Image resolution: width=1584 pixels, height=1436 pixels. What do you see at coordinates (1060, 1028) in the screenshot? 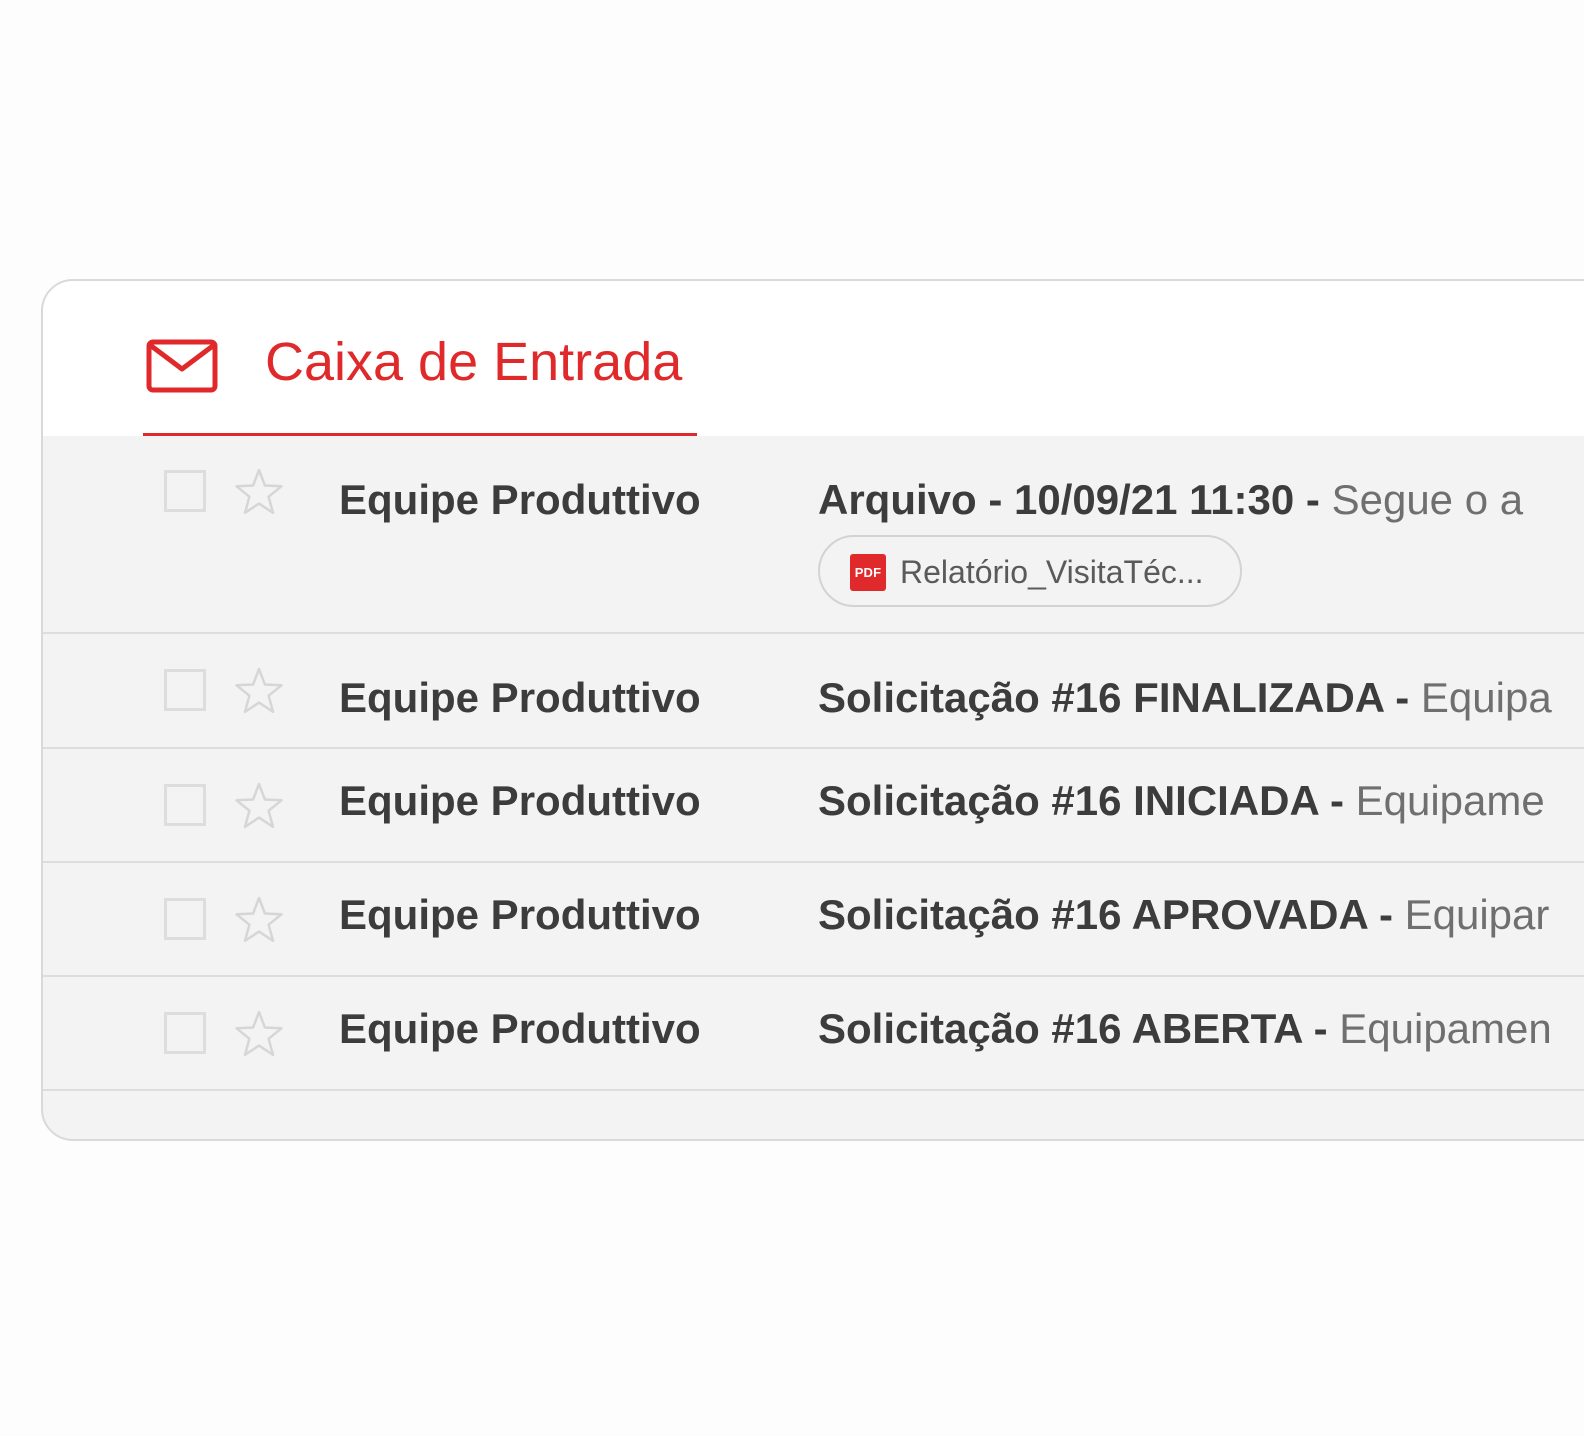
I see `email-subject: Solicitação #16 ABERTA` at bounding box center [1060, 1028].